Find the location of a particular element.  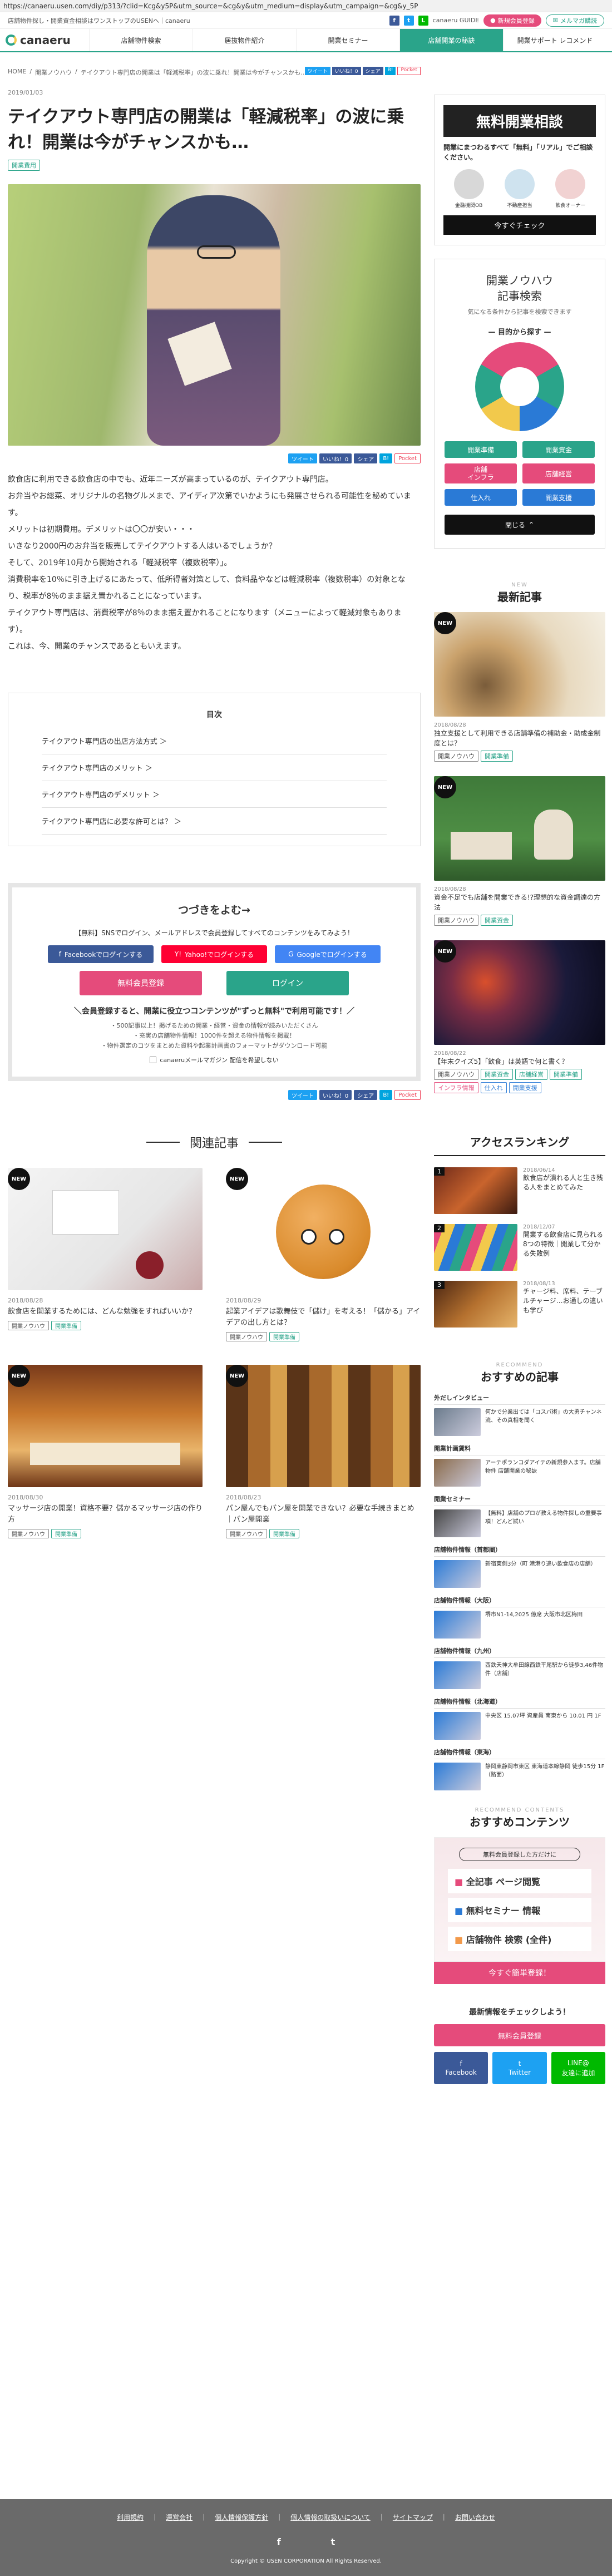

search-button-support: 開業支援 is located at coordinates (559, 498).